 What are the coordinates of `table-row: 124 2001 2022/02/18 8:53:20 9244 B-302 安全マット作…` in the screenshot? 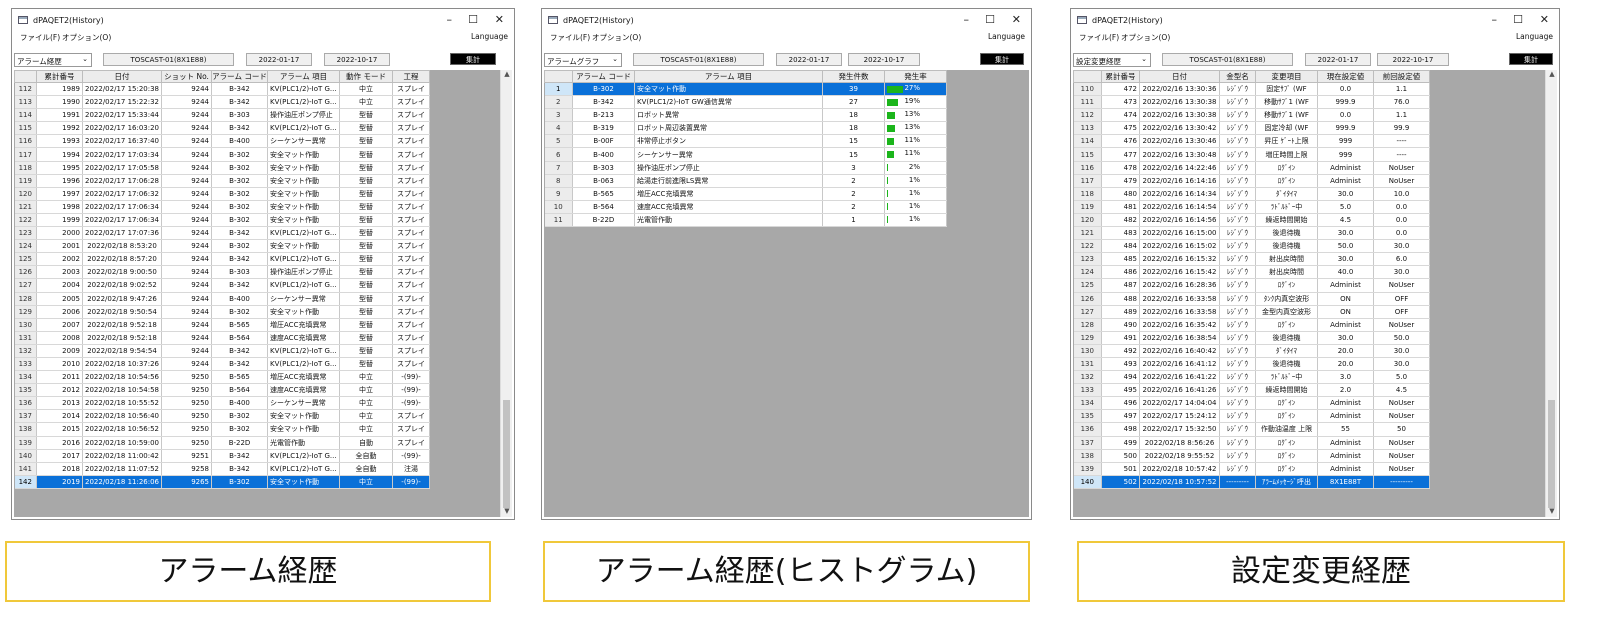 It's located at (222, 246).